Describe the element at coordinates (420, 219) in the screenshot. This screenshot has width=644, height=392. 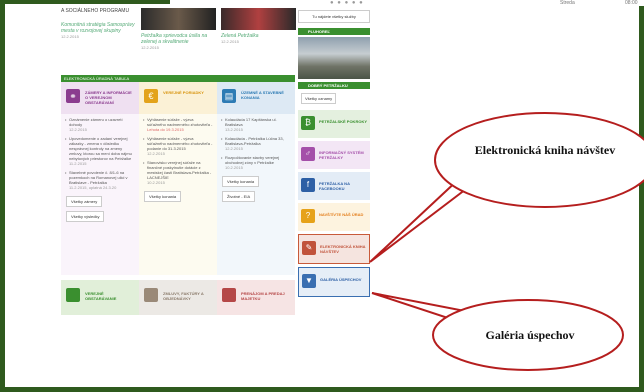
I see `callout-pointer-top` at that location.